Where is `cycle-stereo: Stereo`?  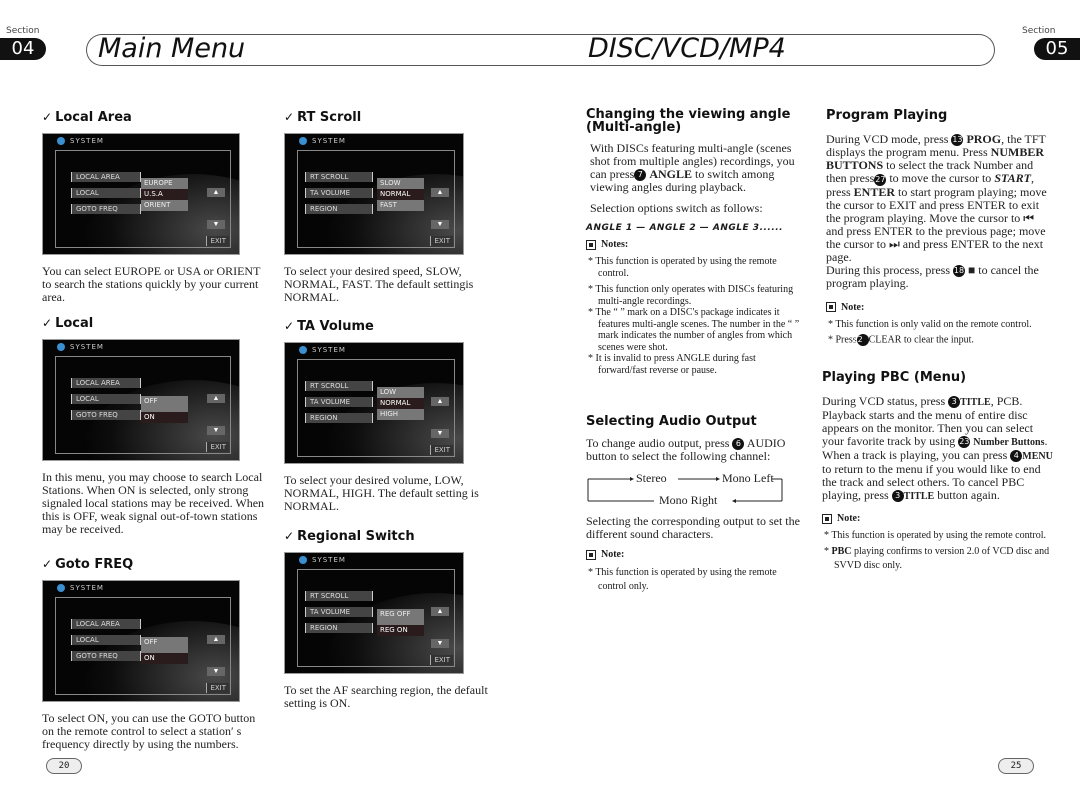 cycle-stereo: Stereo is located at coordinates (651, 478).